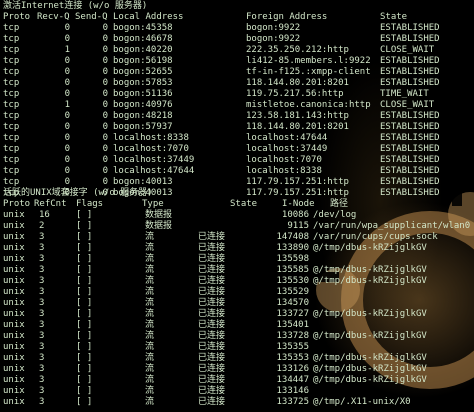 This screenshot has width=474, height=412. I want to click on cell-local-address: localhost:37449, so click(154, 160).